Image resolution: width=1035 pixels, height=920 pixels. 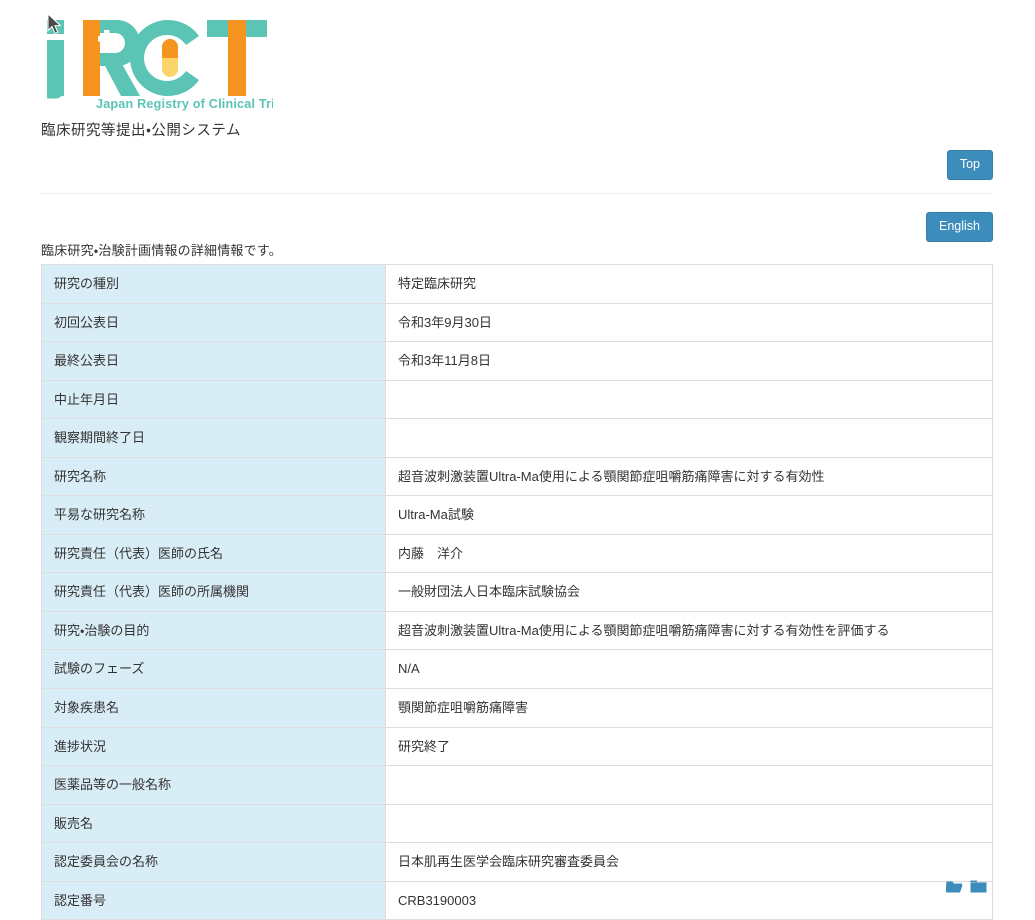 I want to click on table-row-value: 一般財団法人日本臨床試験協会, so click(x=689, y=592).